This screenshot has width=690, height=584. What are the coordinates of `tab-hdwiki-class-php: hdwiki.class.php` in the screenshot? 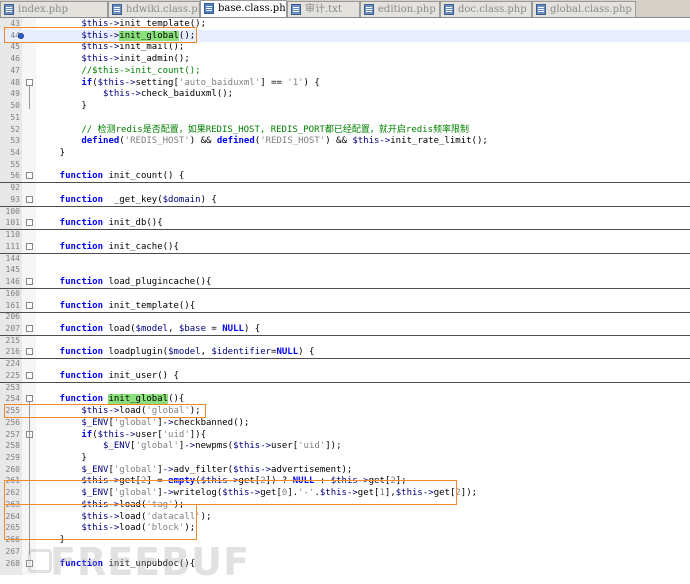 It's located at (154, 9).